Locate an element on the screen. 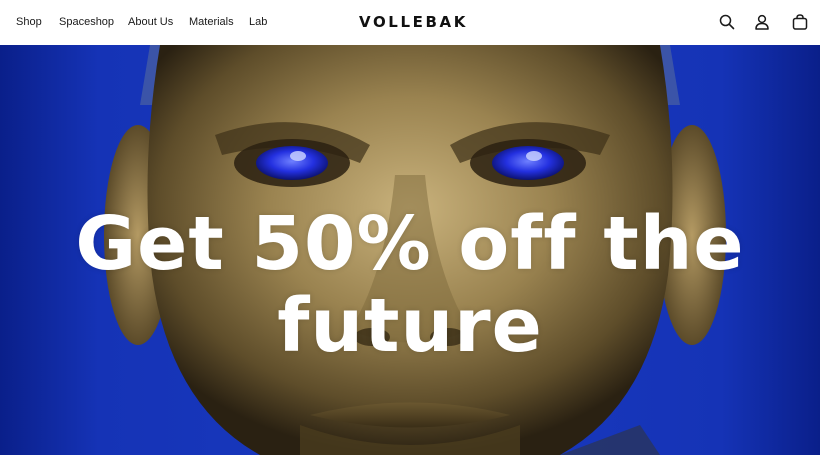  bag-icon is located at coordinates (800, 22).